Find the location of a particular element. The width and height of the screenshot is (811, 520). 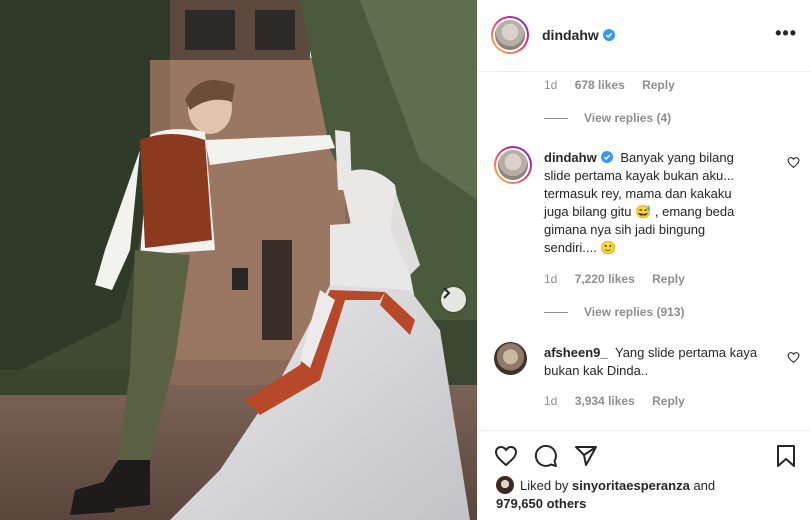

chevron-right-icon is located at coordinates (447, 293).